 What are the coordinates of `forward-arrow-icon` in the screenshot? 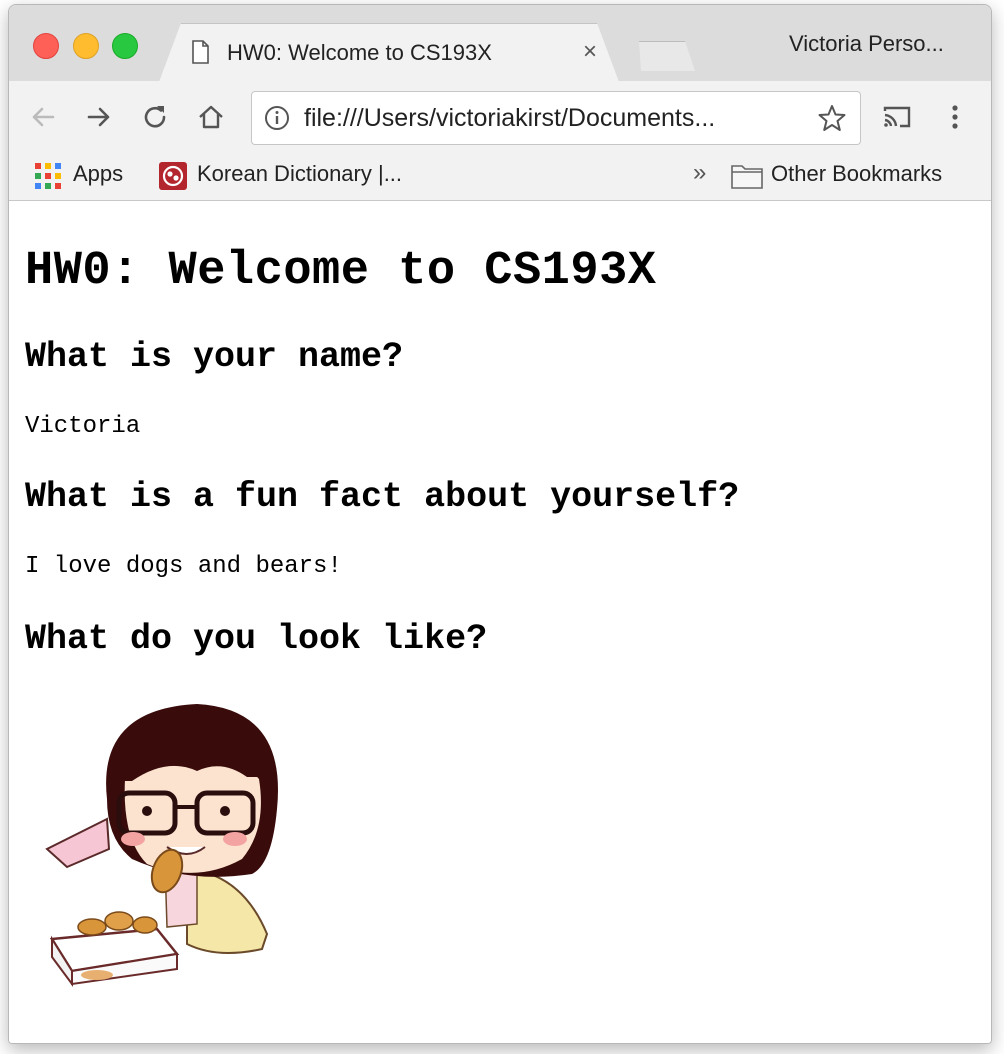 It's located at (99, 117).